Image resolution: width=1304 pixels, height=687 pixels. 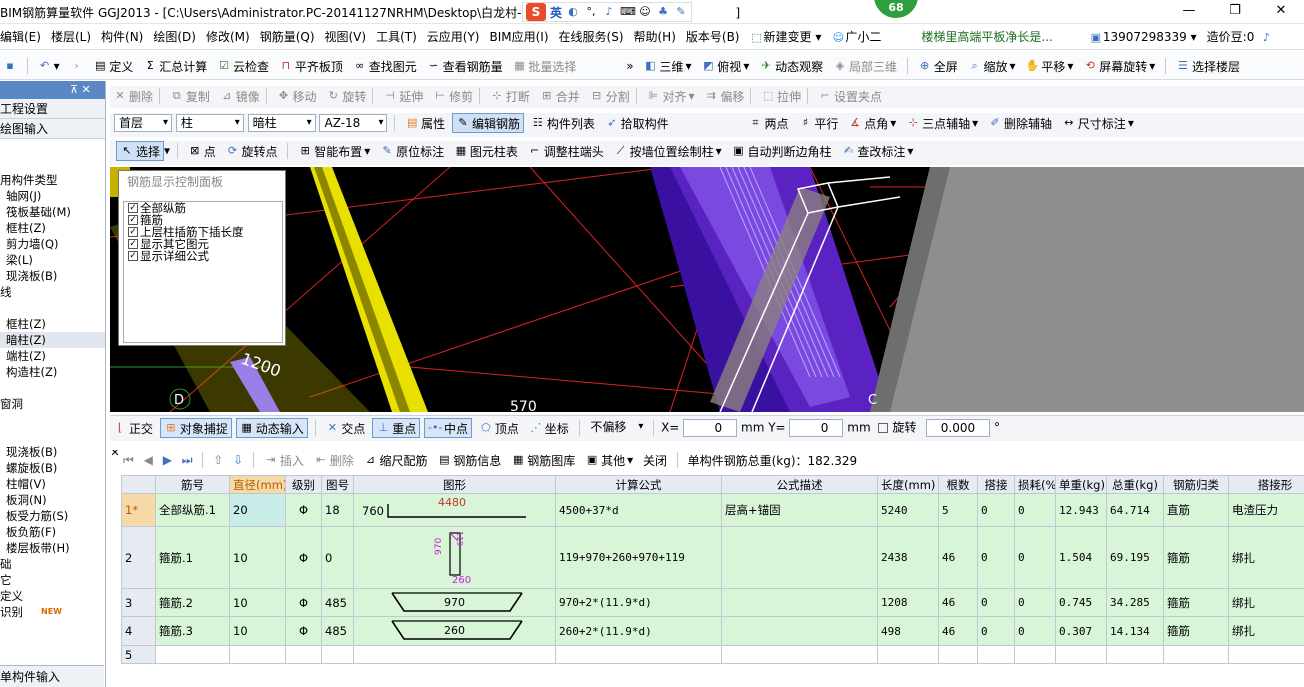 I want to click on col-unit-weight: 单重(kg), so click(x=1081, y=484).